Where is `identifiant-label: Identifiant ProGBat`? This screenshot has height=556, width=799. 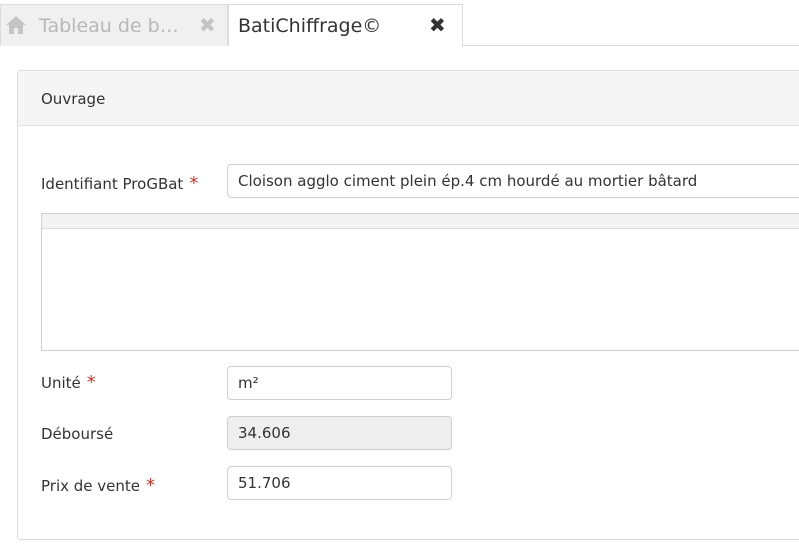 identifiant-label: Identifiant ProGBat is located at coordinates (112, 184).